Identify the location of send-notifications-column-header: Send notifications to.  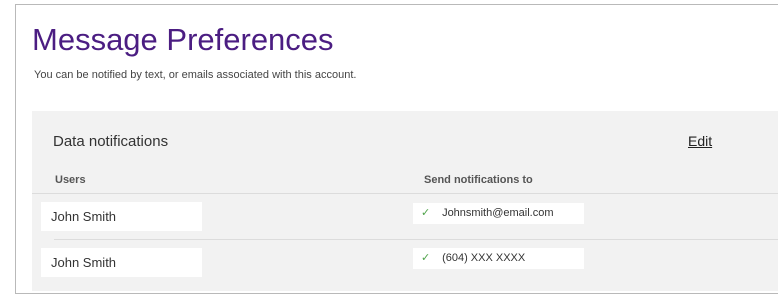
(478, 180).